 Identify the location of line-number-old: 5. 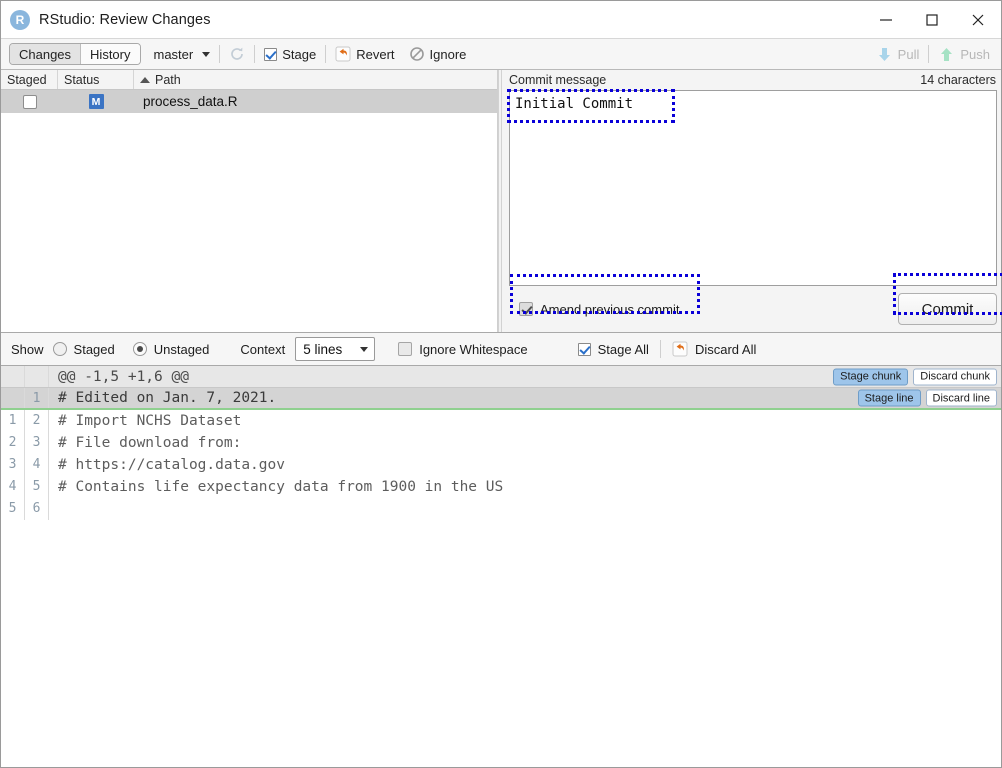
(13, 509).